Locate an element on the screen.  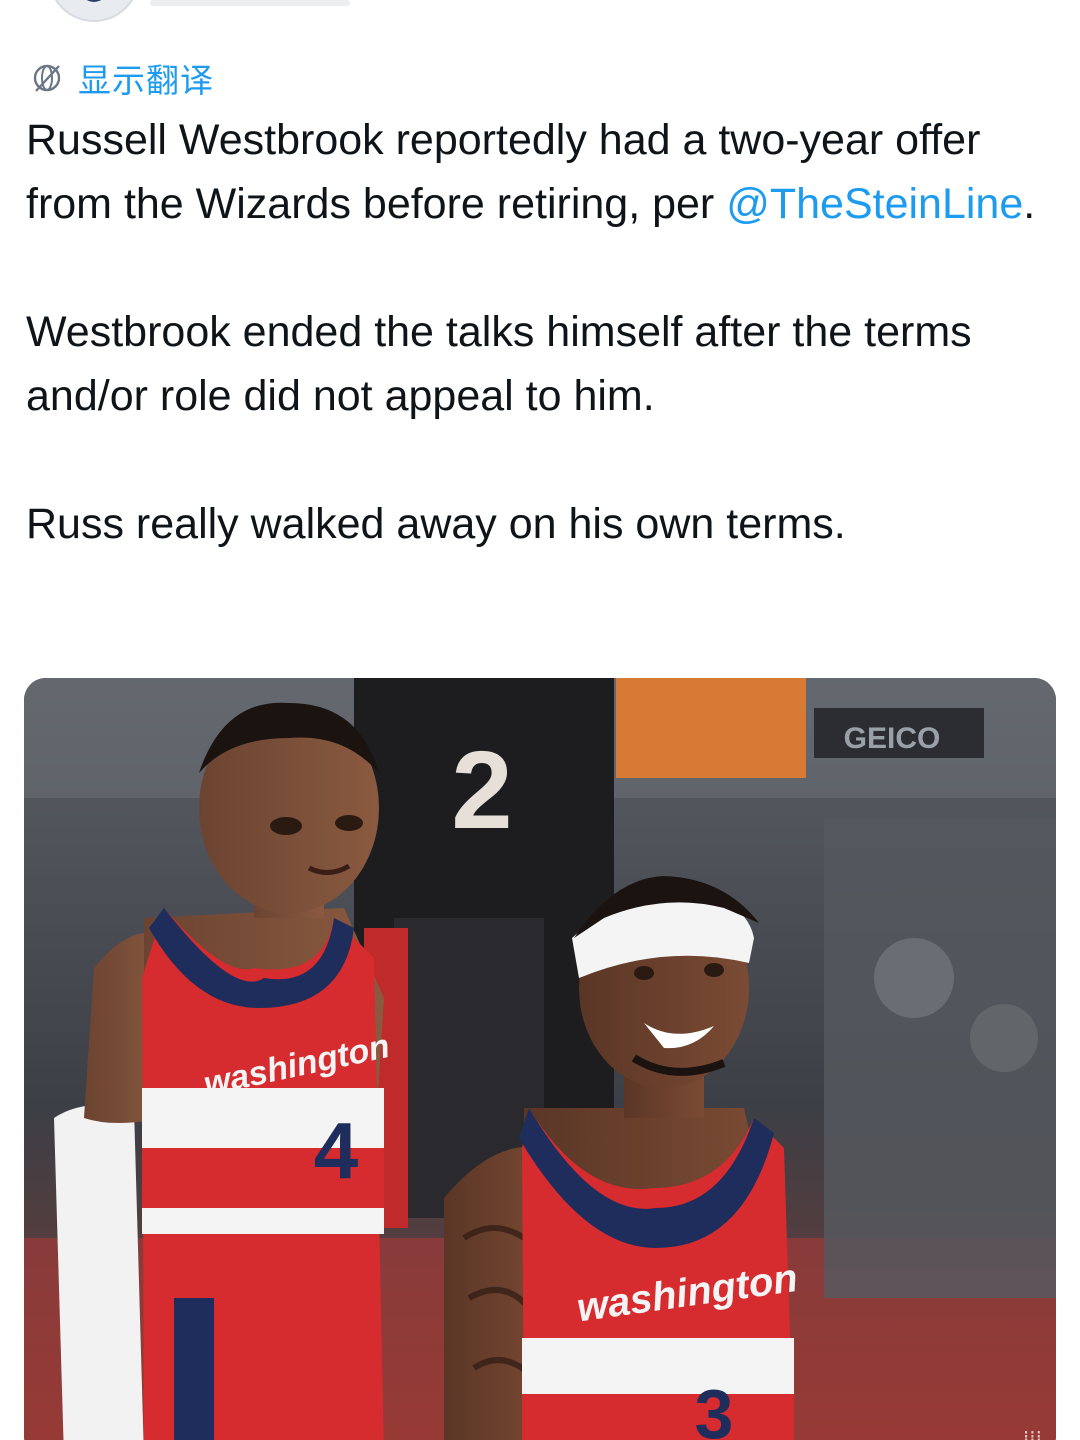
mention-link: @TheSteinLine is located at coordinates (874, 204).